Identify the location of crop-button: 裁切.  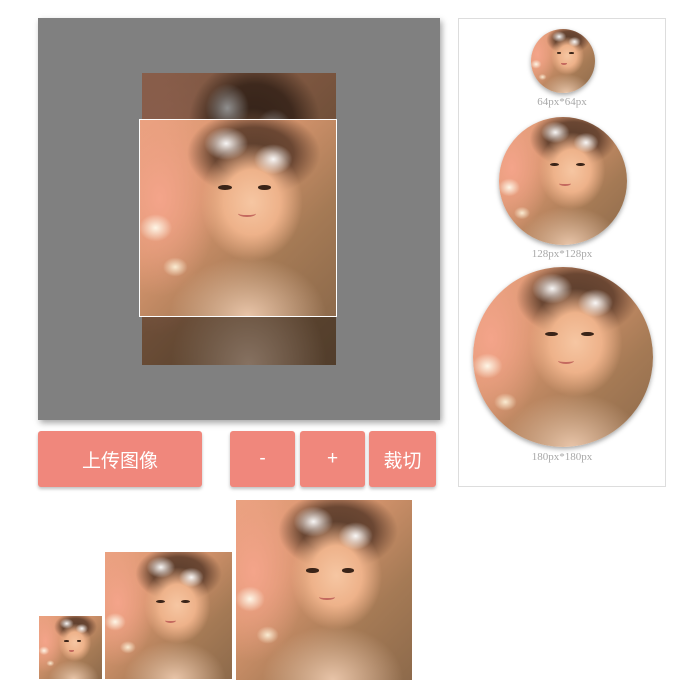
(402, 459).